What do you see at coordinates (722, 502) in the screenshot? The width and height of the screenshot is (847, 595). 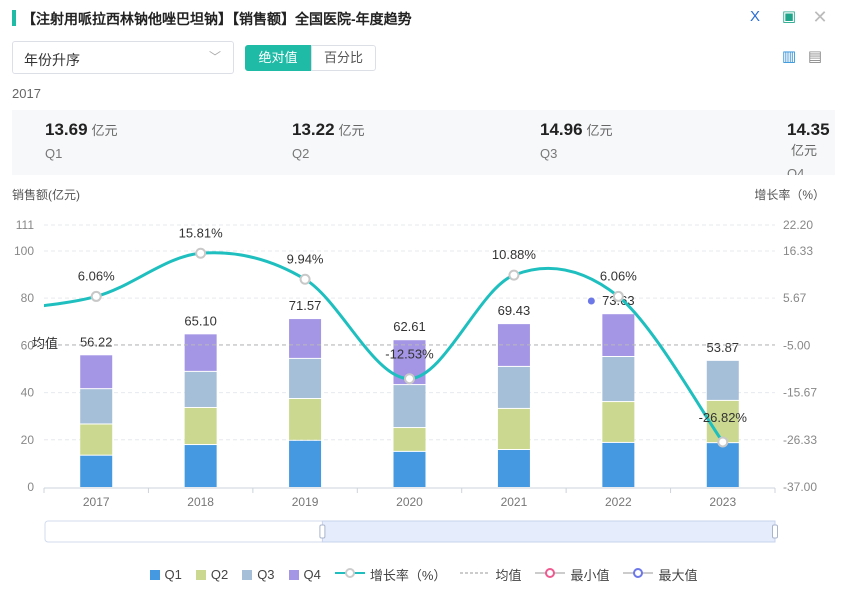 I see `x-tick-label: 2023` at bounding box center [722, 502].